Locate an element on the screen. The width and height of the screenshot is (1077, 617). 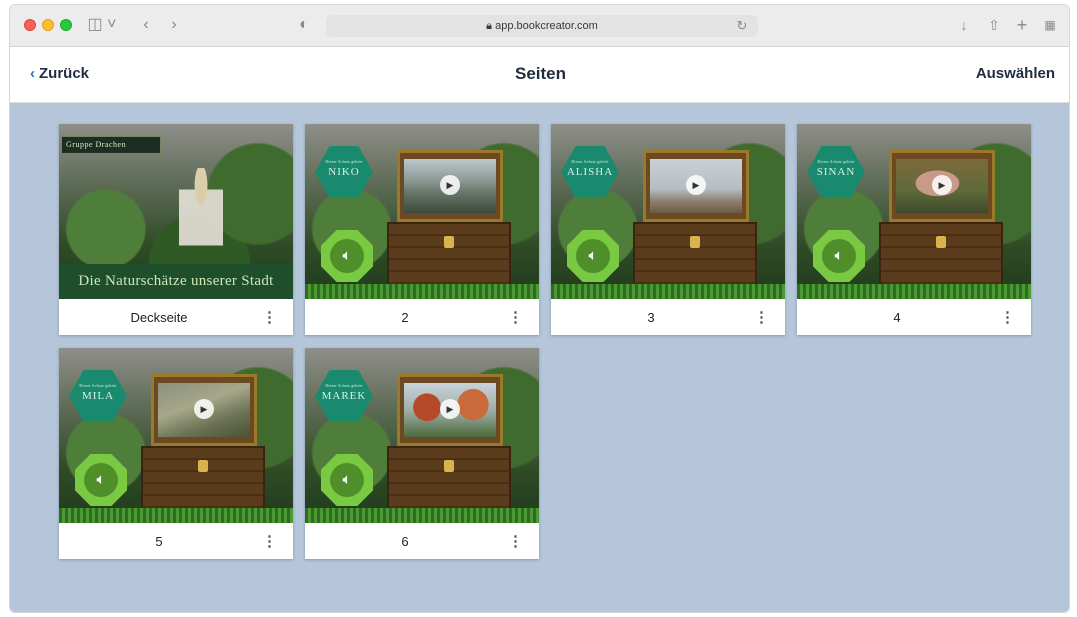
page-label: 2 is located at coordinates (405, 317).